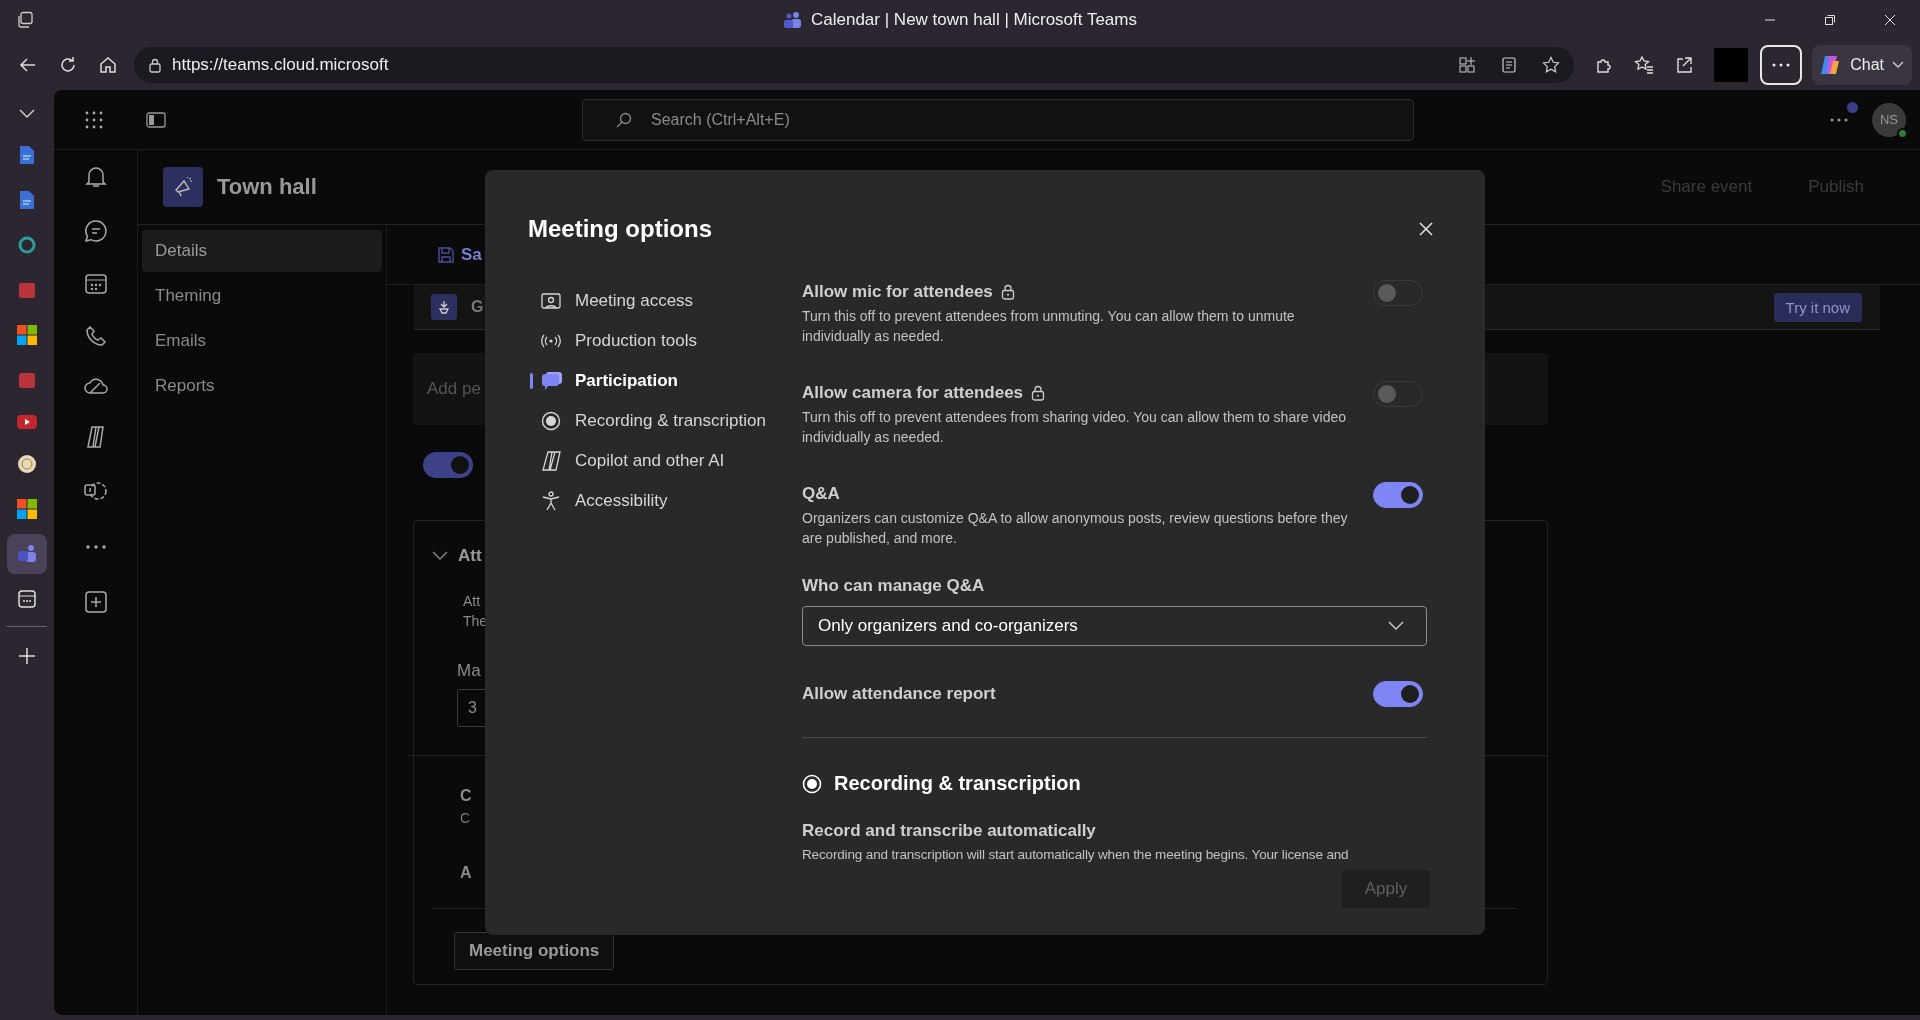 The height and width of the screenshot is (1020, 1920). I want to click on cloud-icon, so click(95, 386).